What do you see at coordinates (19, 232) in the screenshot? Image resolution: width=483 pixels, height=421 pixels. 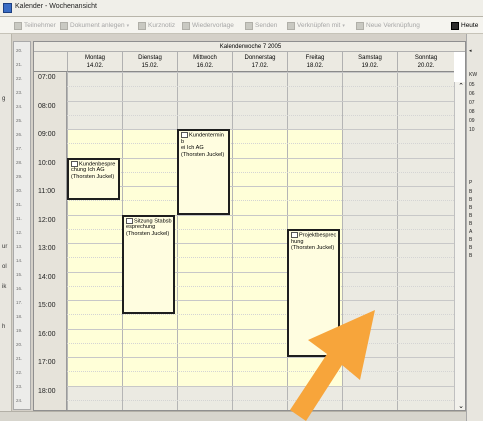 I see `ruler-label: 12.` at bounding box center [19, 232].